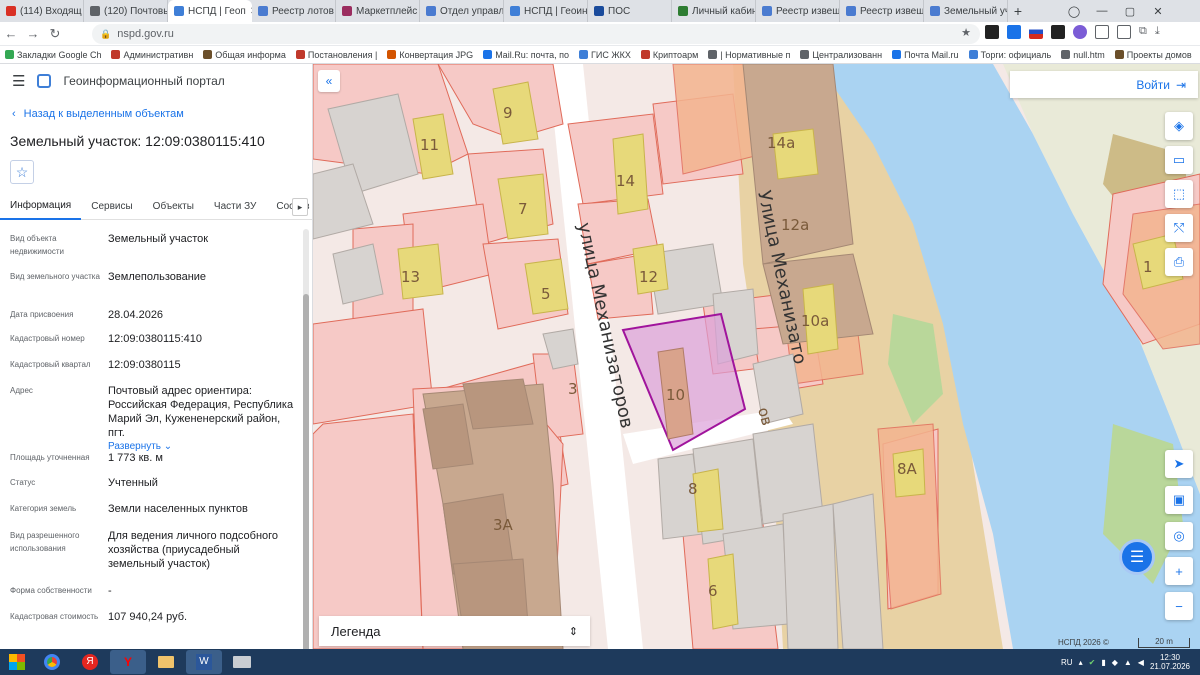 This screenshot has height=675, width=1200. What do you see at coordinates (1104, 84) in the screenshot?
I see `login-button: Войти ⇥` at bounding box center [1104, 84].